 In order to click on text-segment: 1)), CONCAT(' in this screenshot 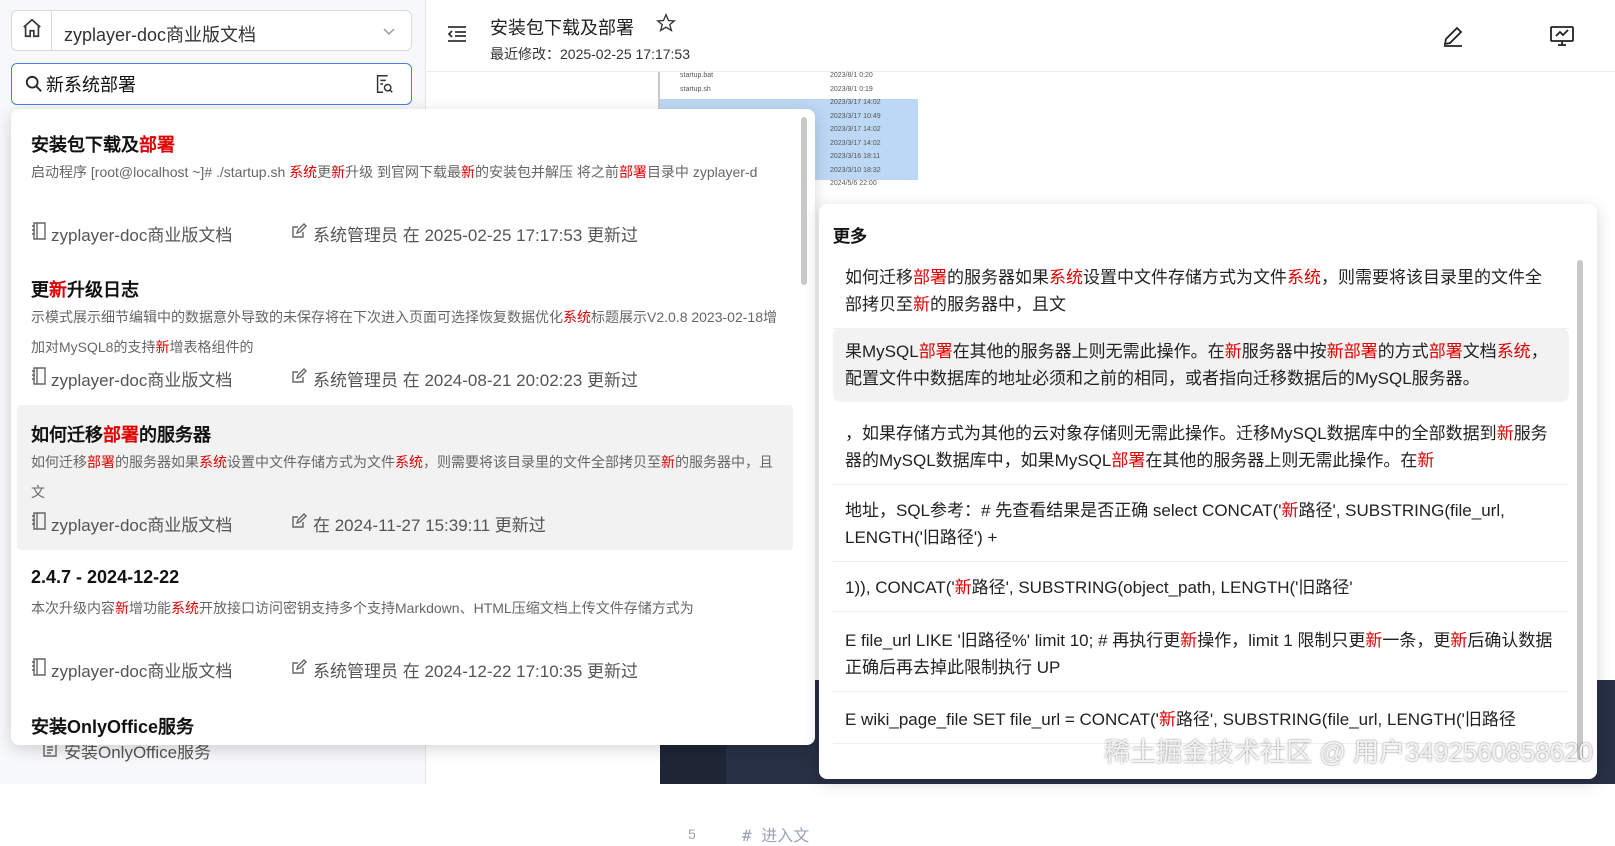, I will do `click(900, 587)`.